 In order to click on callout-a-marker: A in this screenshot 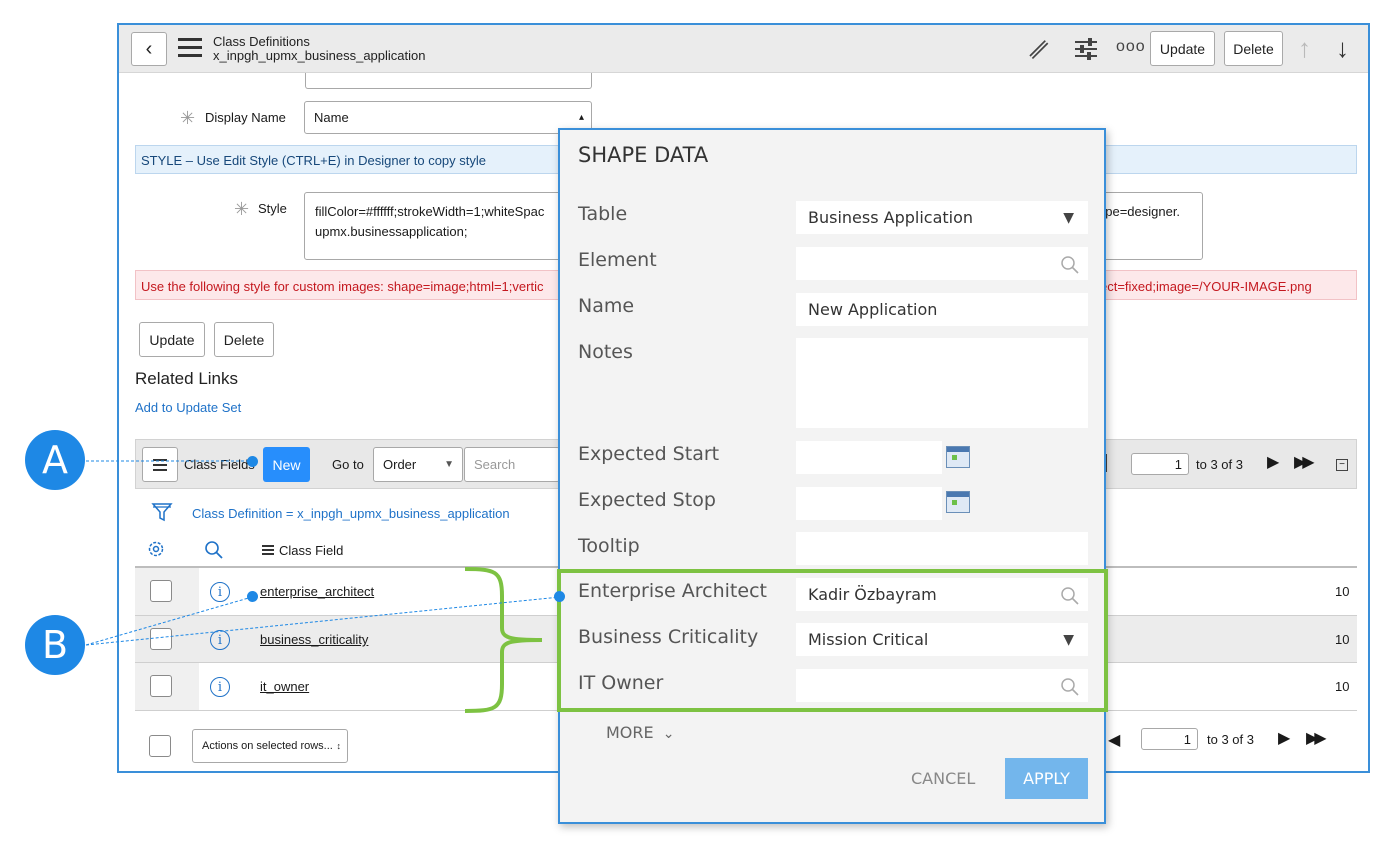, I will do `click(55, 460)`.